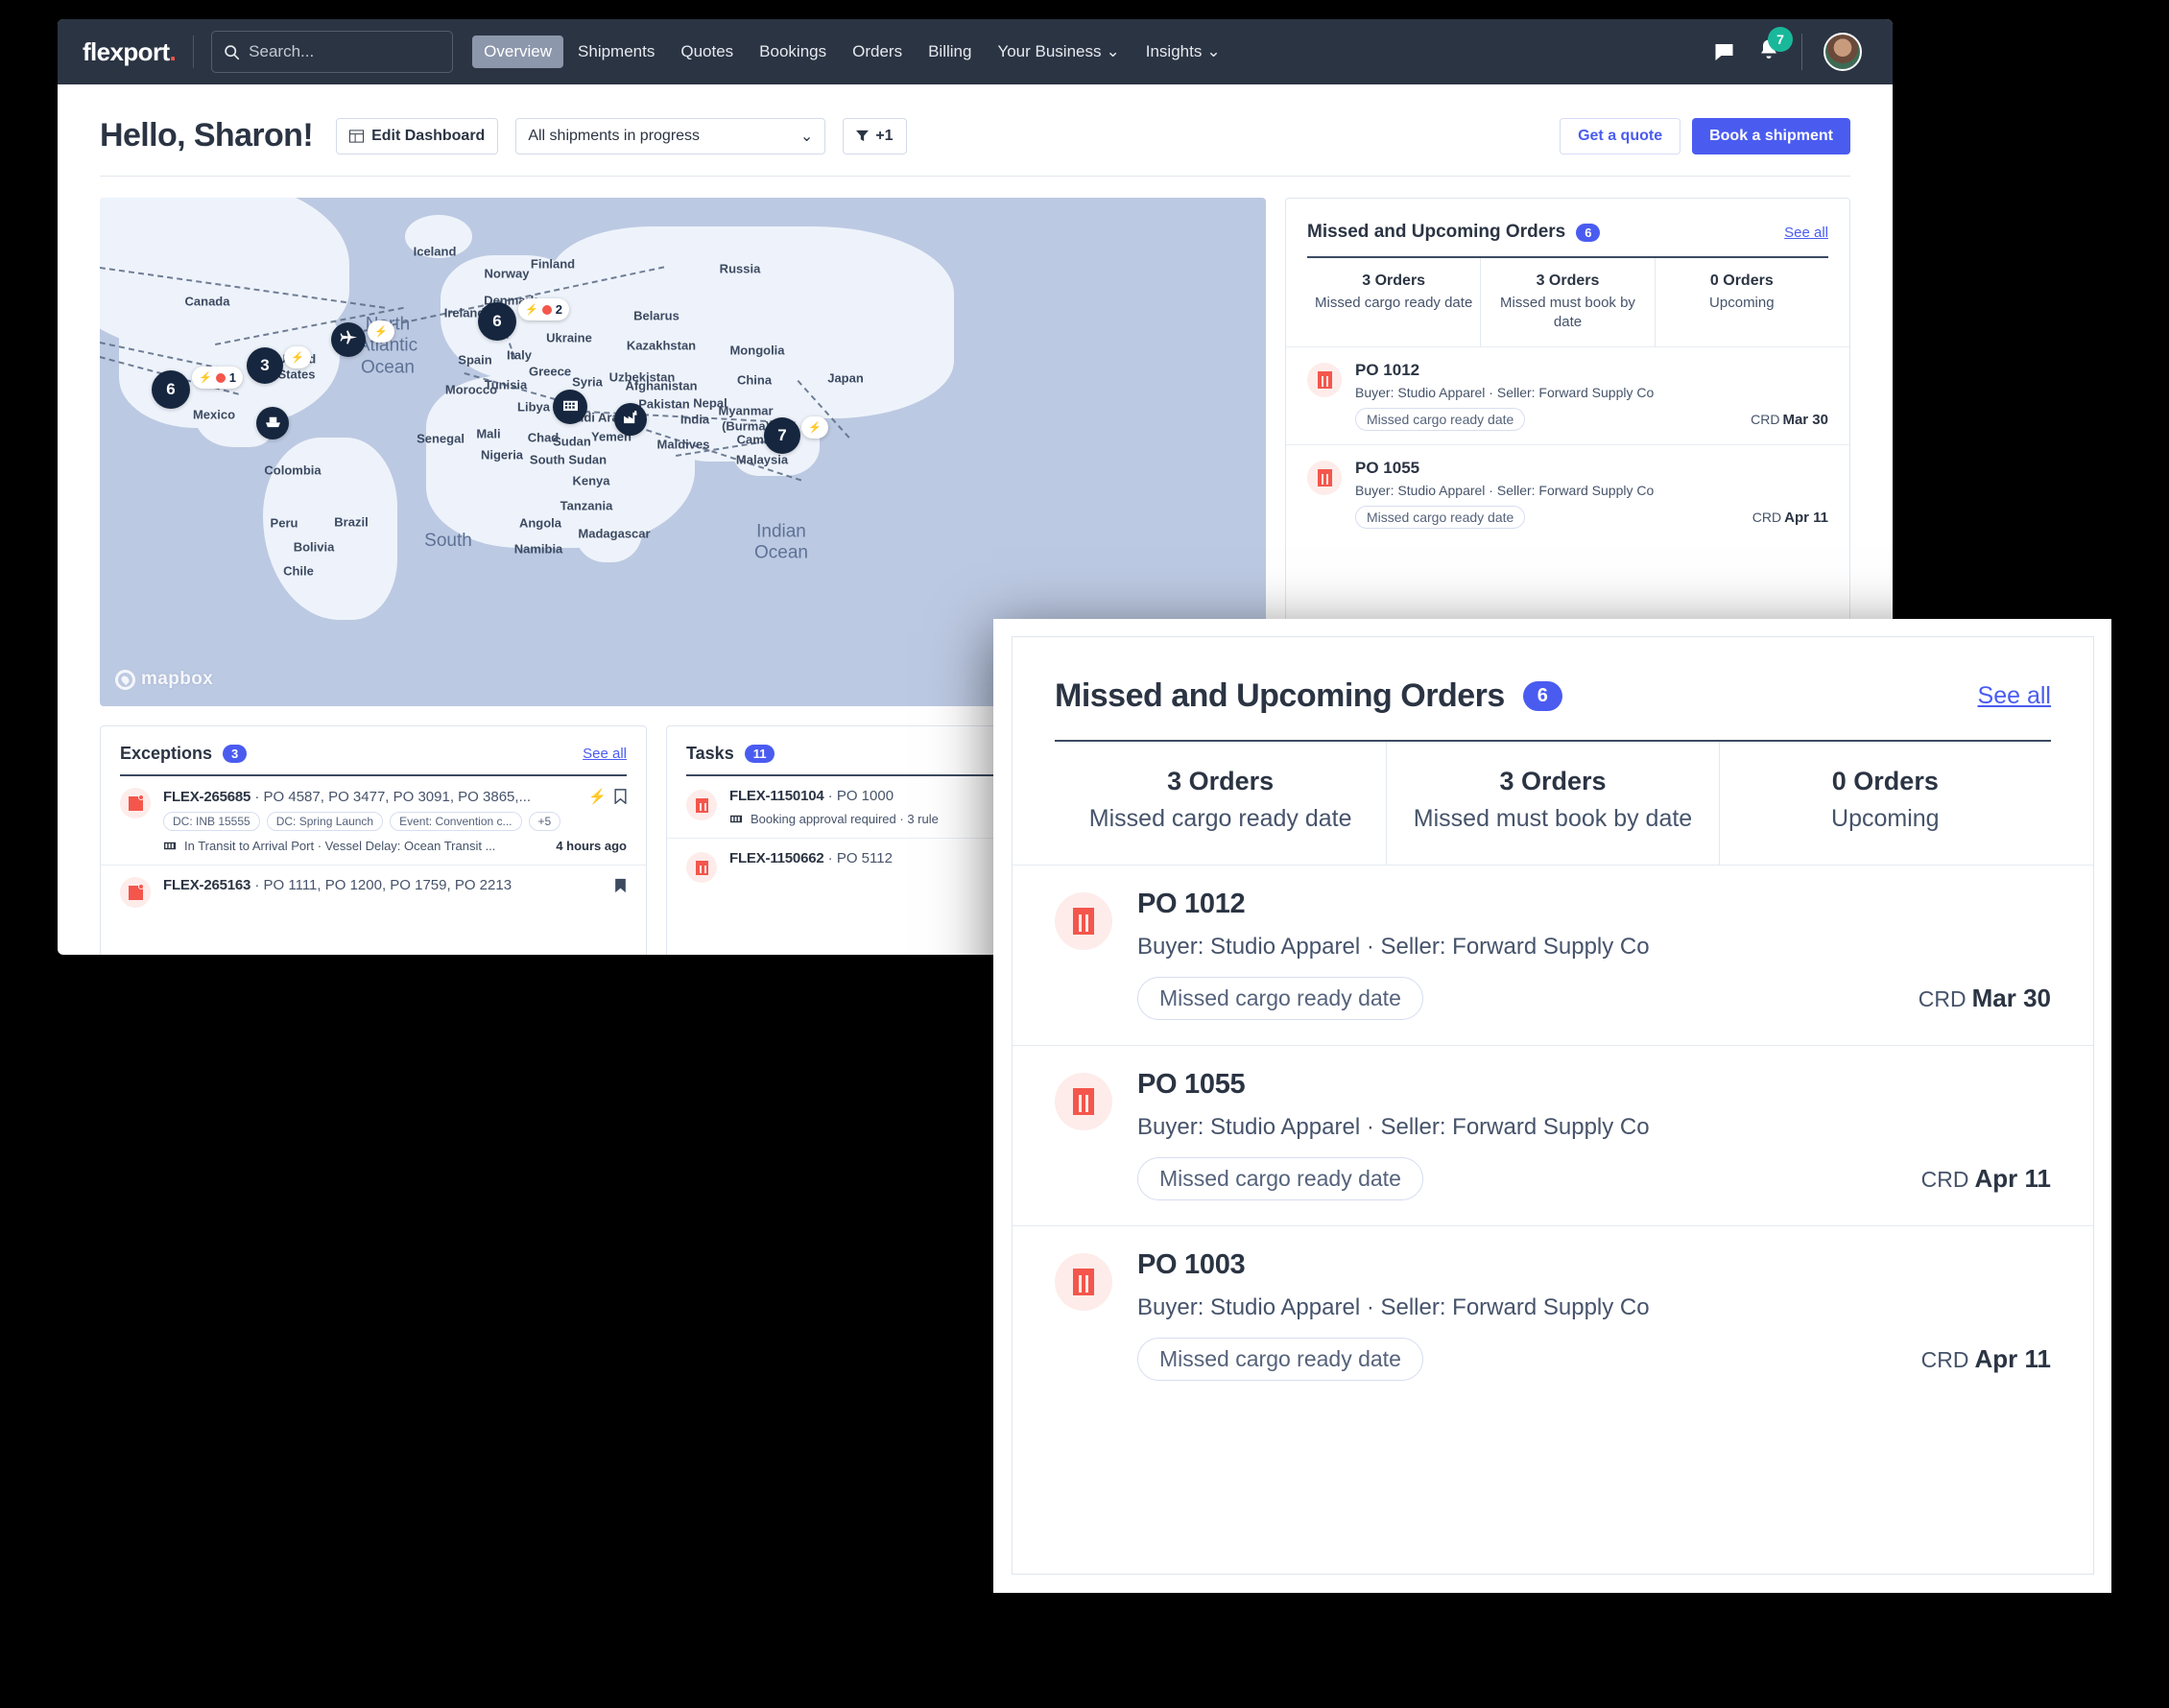 This screenshot has width=2169, height=1708. What do you see at coordinates (762, 459) in the screenshot?
I see `map-label-malaysia: Malaysia` at bounding box center [762, 459].